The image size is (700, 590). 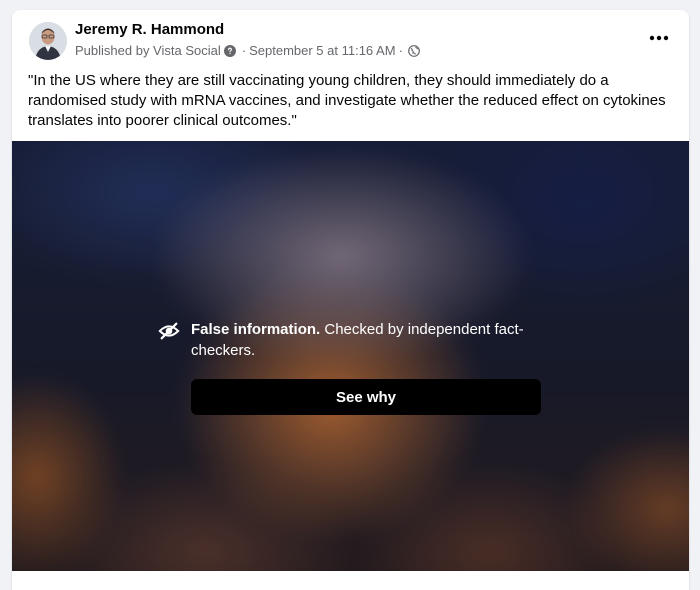 What do you see at coordinates (148, 50) in the screenshot?
I see `published-by: Published by Vista Social` at bounding box center [148, 50].